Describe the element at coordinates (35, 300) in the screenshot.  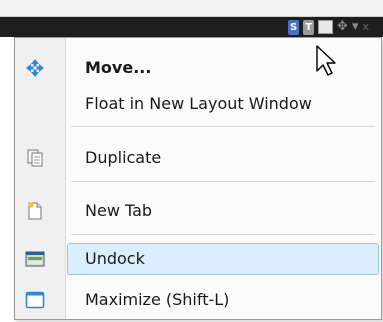
I see `maximize-window-icon` at that location.